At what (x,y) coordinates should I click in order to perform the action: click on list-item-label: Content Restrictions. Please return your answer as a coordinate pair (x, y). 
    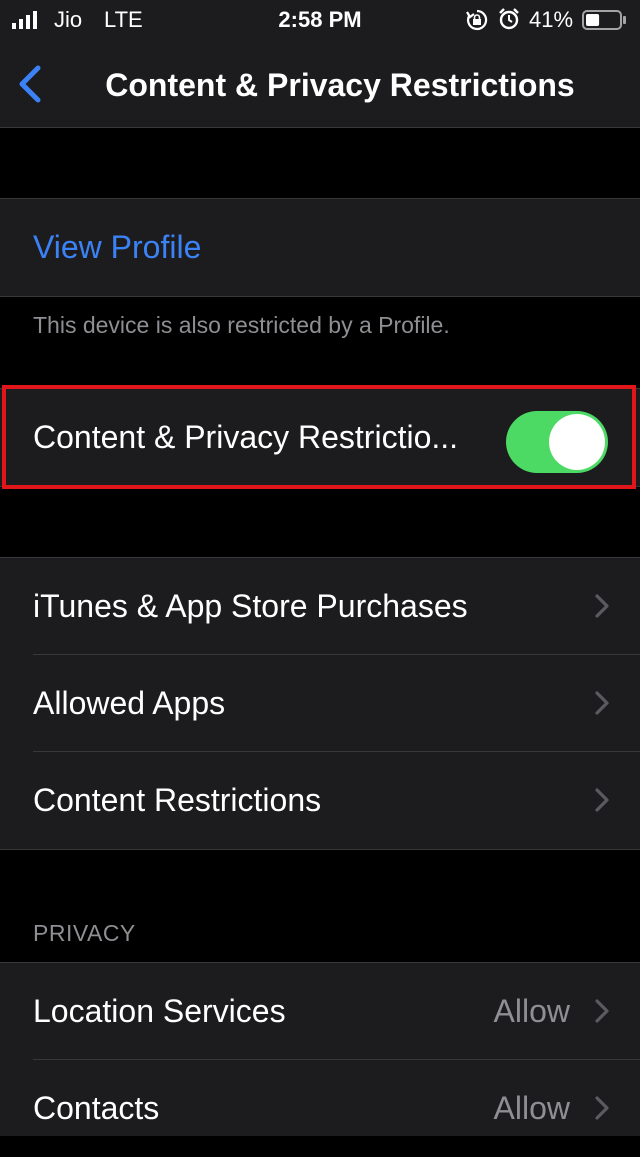
    Looking at the image, I should click on (177, 800).